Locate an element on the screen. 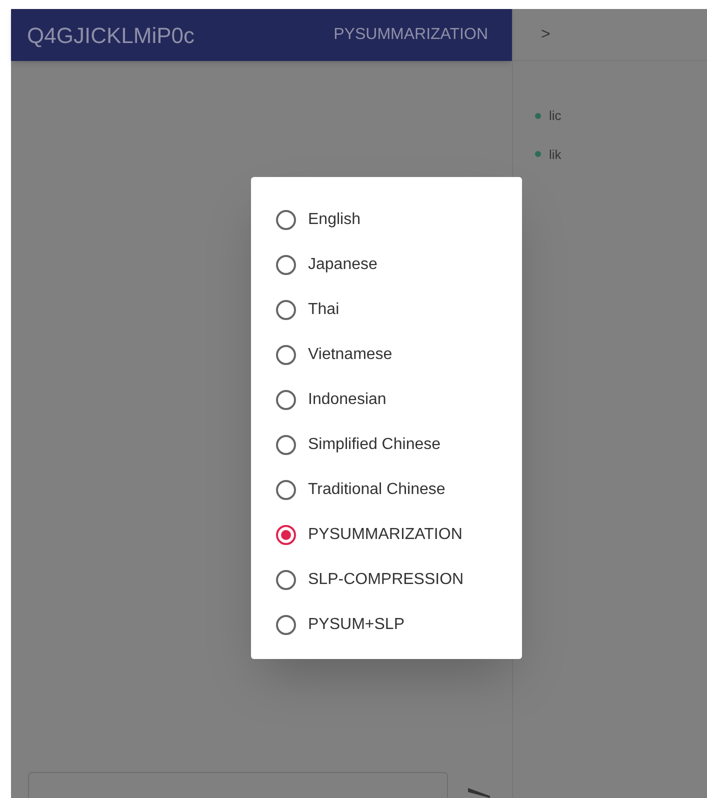 The image size is (707, 798). language-option: PYSUMMARIZATION is located at coordinates (399, 534).